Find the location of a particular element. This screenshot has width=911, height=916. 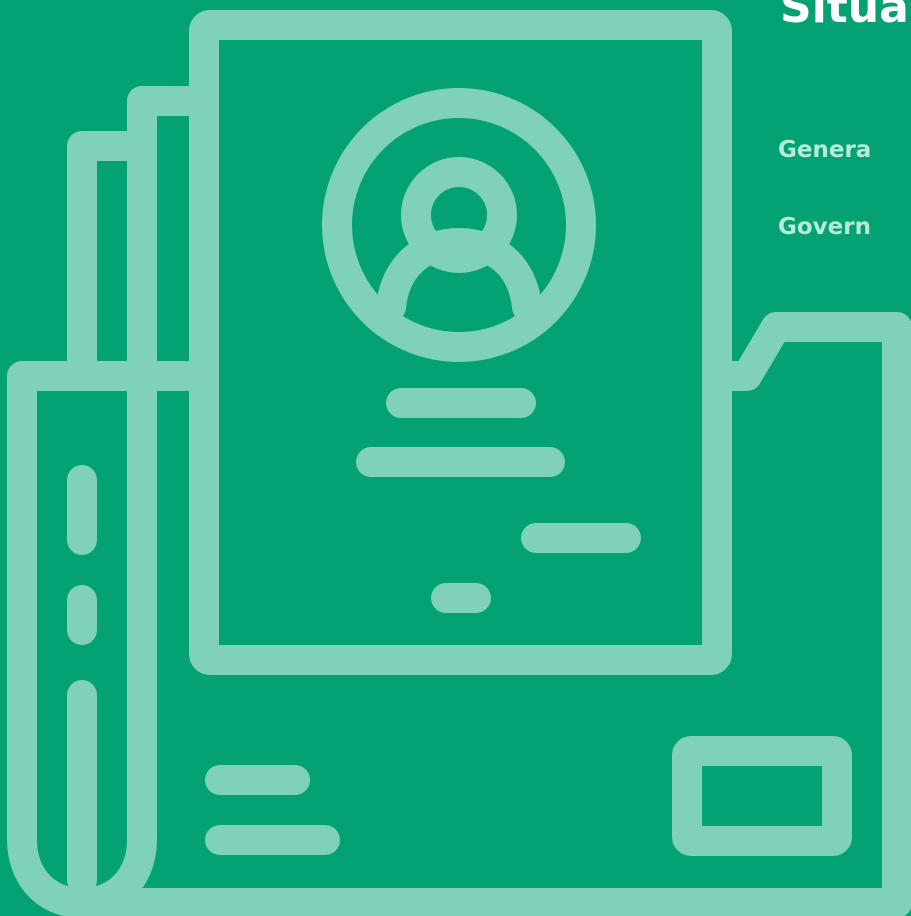

subtitle-line-2: Govern is located at coordinates (824, 227).